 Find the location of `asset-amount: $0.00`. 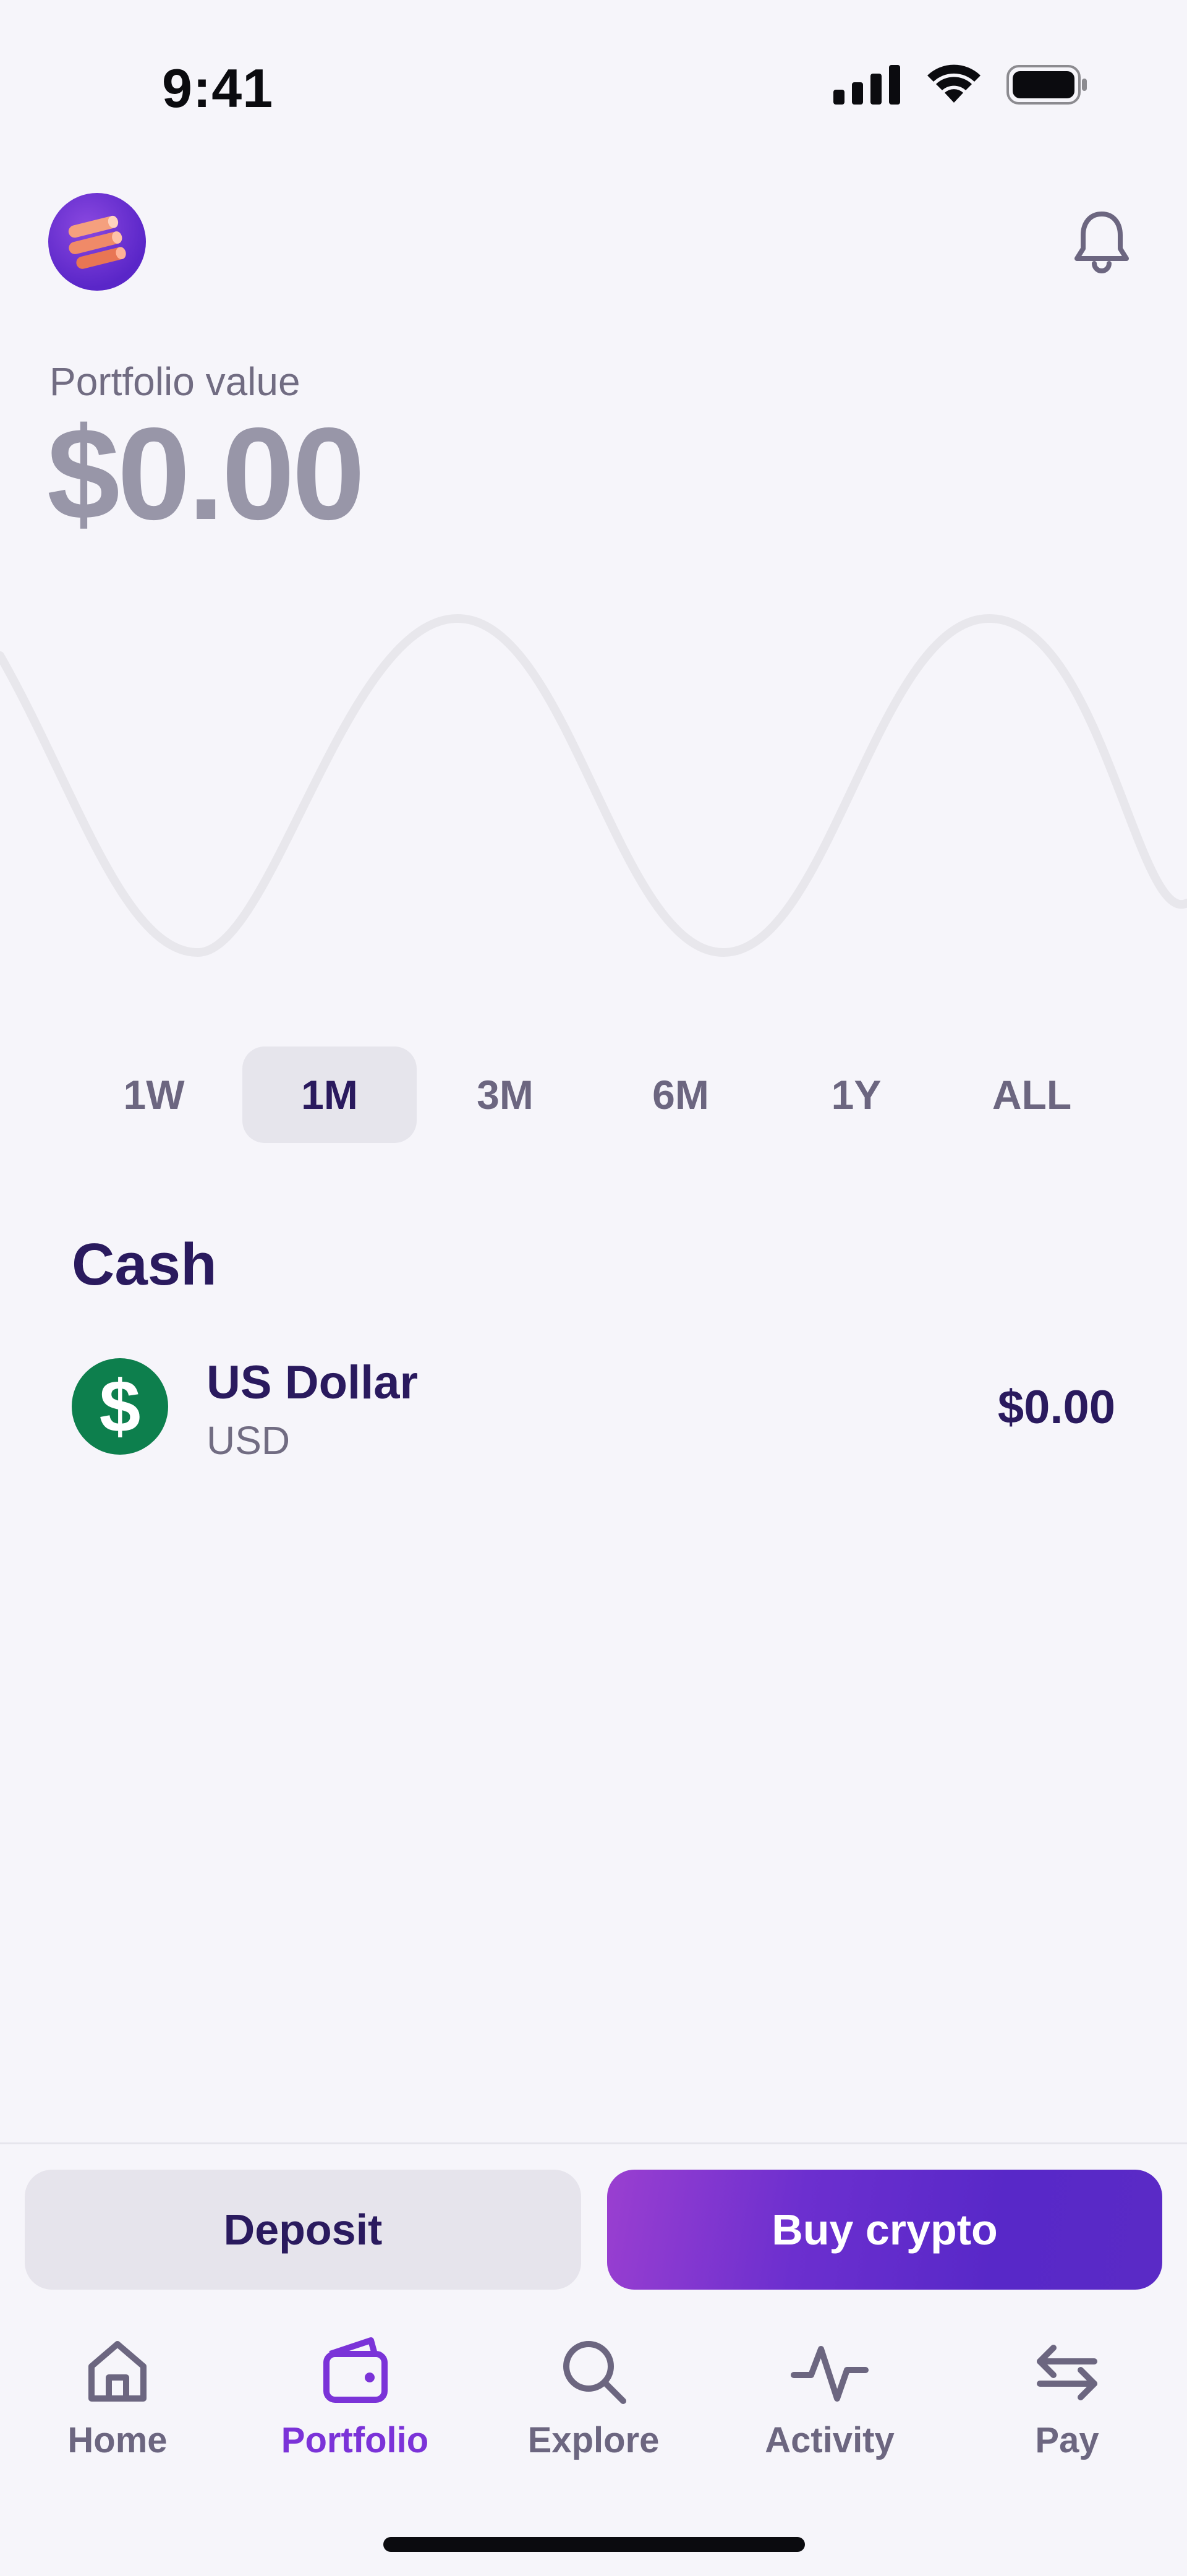

asset-amount: $0.00 is located at coordinates (1056, 1408).